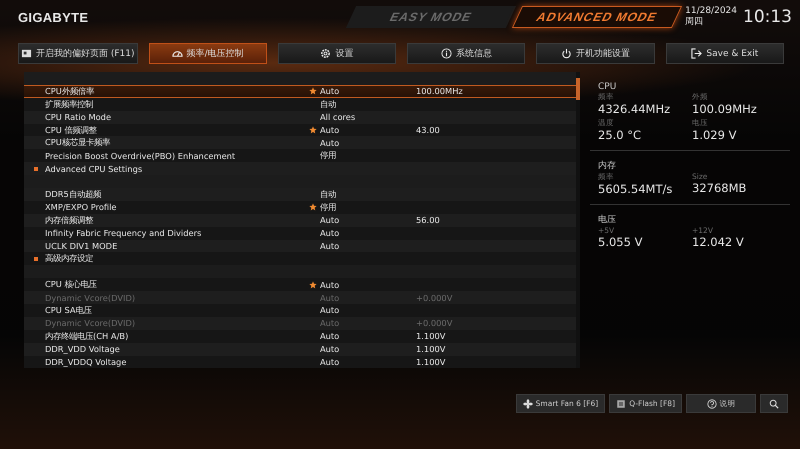 This screenshot has width=800, height=449. What do you see at coordinates (595, 53) in the screenshot?
I see `nav-tab: 开机功能设置` at bounding box center [595, 53].